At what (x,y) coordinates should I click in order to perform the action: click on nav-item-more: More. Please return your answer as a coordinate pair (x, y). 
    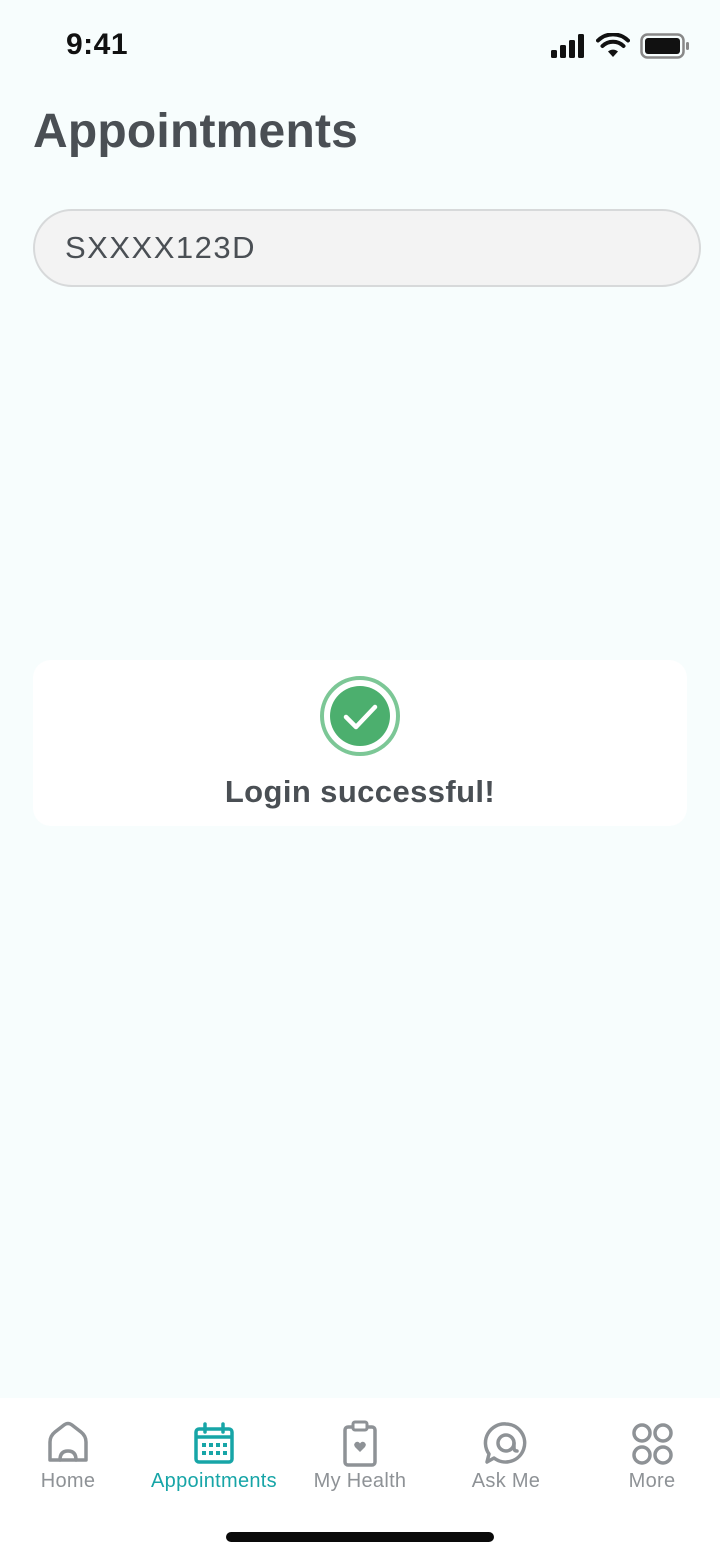
    Looking at the image, I should click on (649, 1453).